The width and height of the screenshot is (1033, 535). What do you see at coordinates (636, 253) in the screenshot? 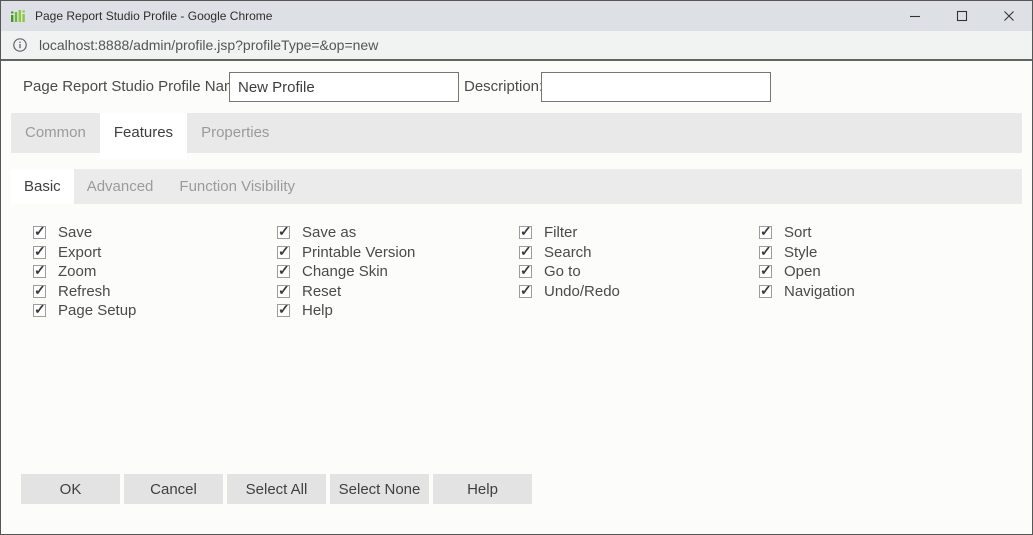
I see `feature-row: Search` at bounding box center [636, 253].